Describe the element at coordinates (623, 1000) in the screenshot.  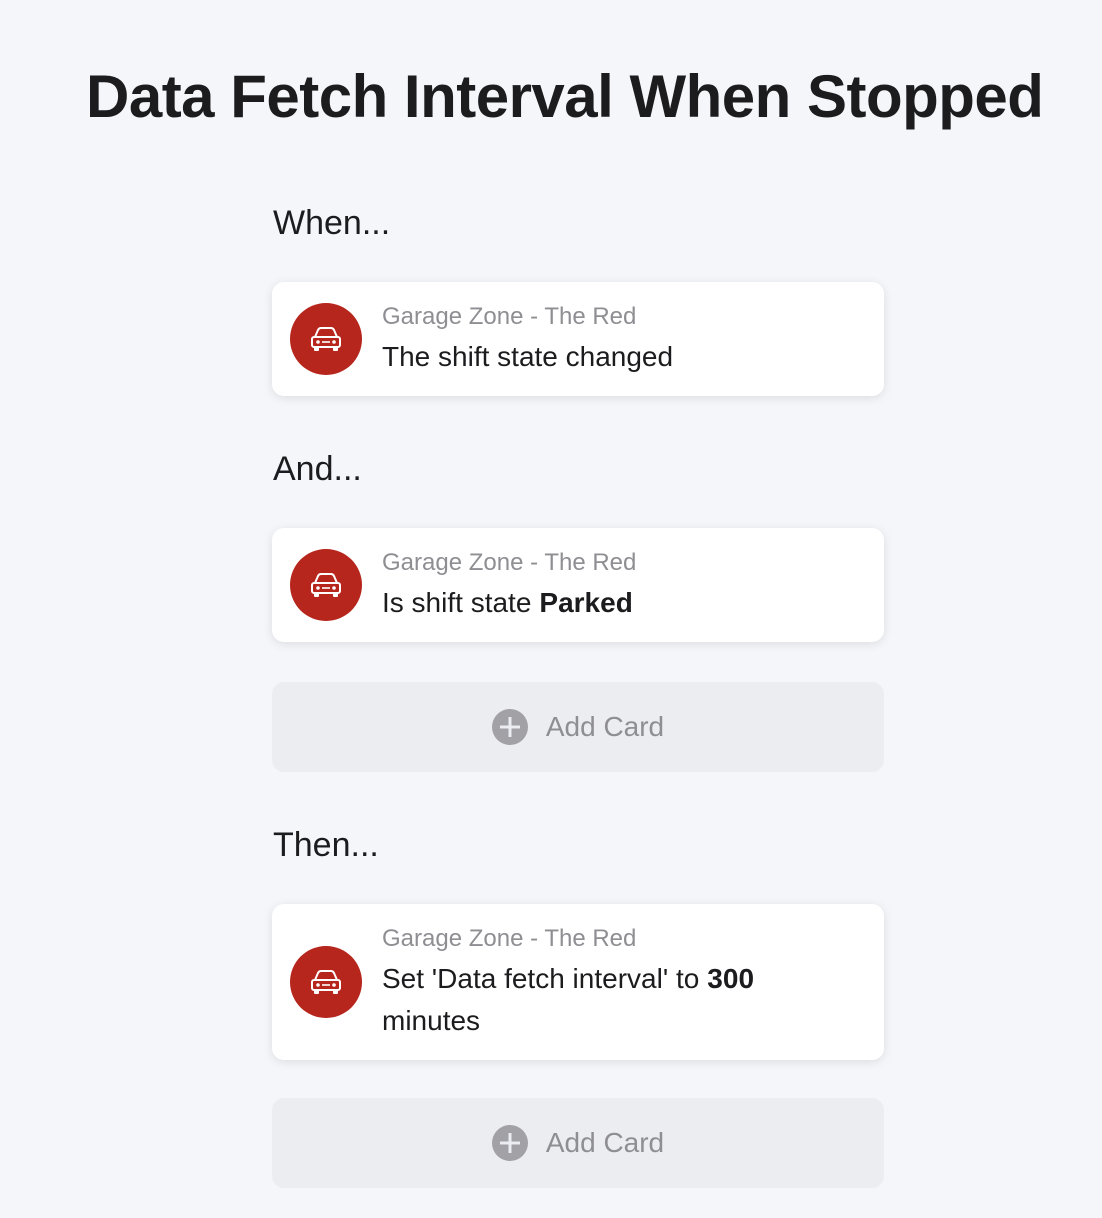
I see `card-description: Set 'Data fetch interval' to 300 minutes` at that location.